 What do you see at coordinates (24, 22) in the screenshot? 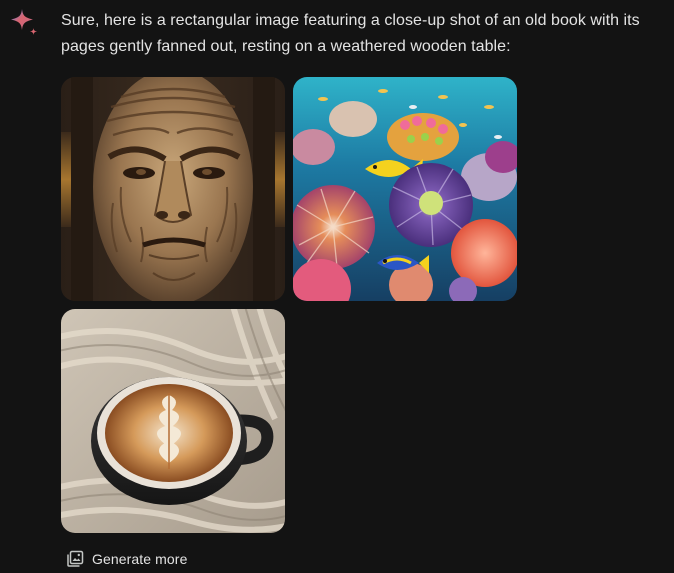
I see `gemini-sparkle-icon` at bounding box center [24, 22].